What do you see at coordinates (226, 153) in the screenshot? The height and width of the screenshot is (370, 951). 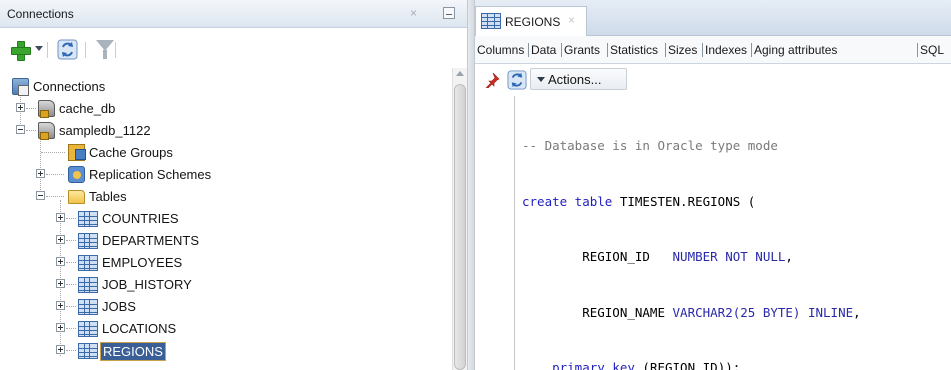 I see `tree-item-cache-groups: Cache Groups` at bounding box center [226, 153].